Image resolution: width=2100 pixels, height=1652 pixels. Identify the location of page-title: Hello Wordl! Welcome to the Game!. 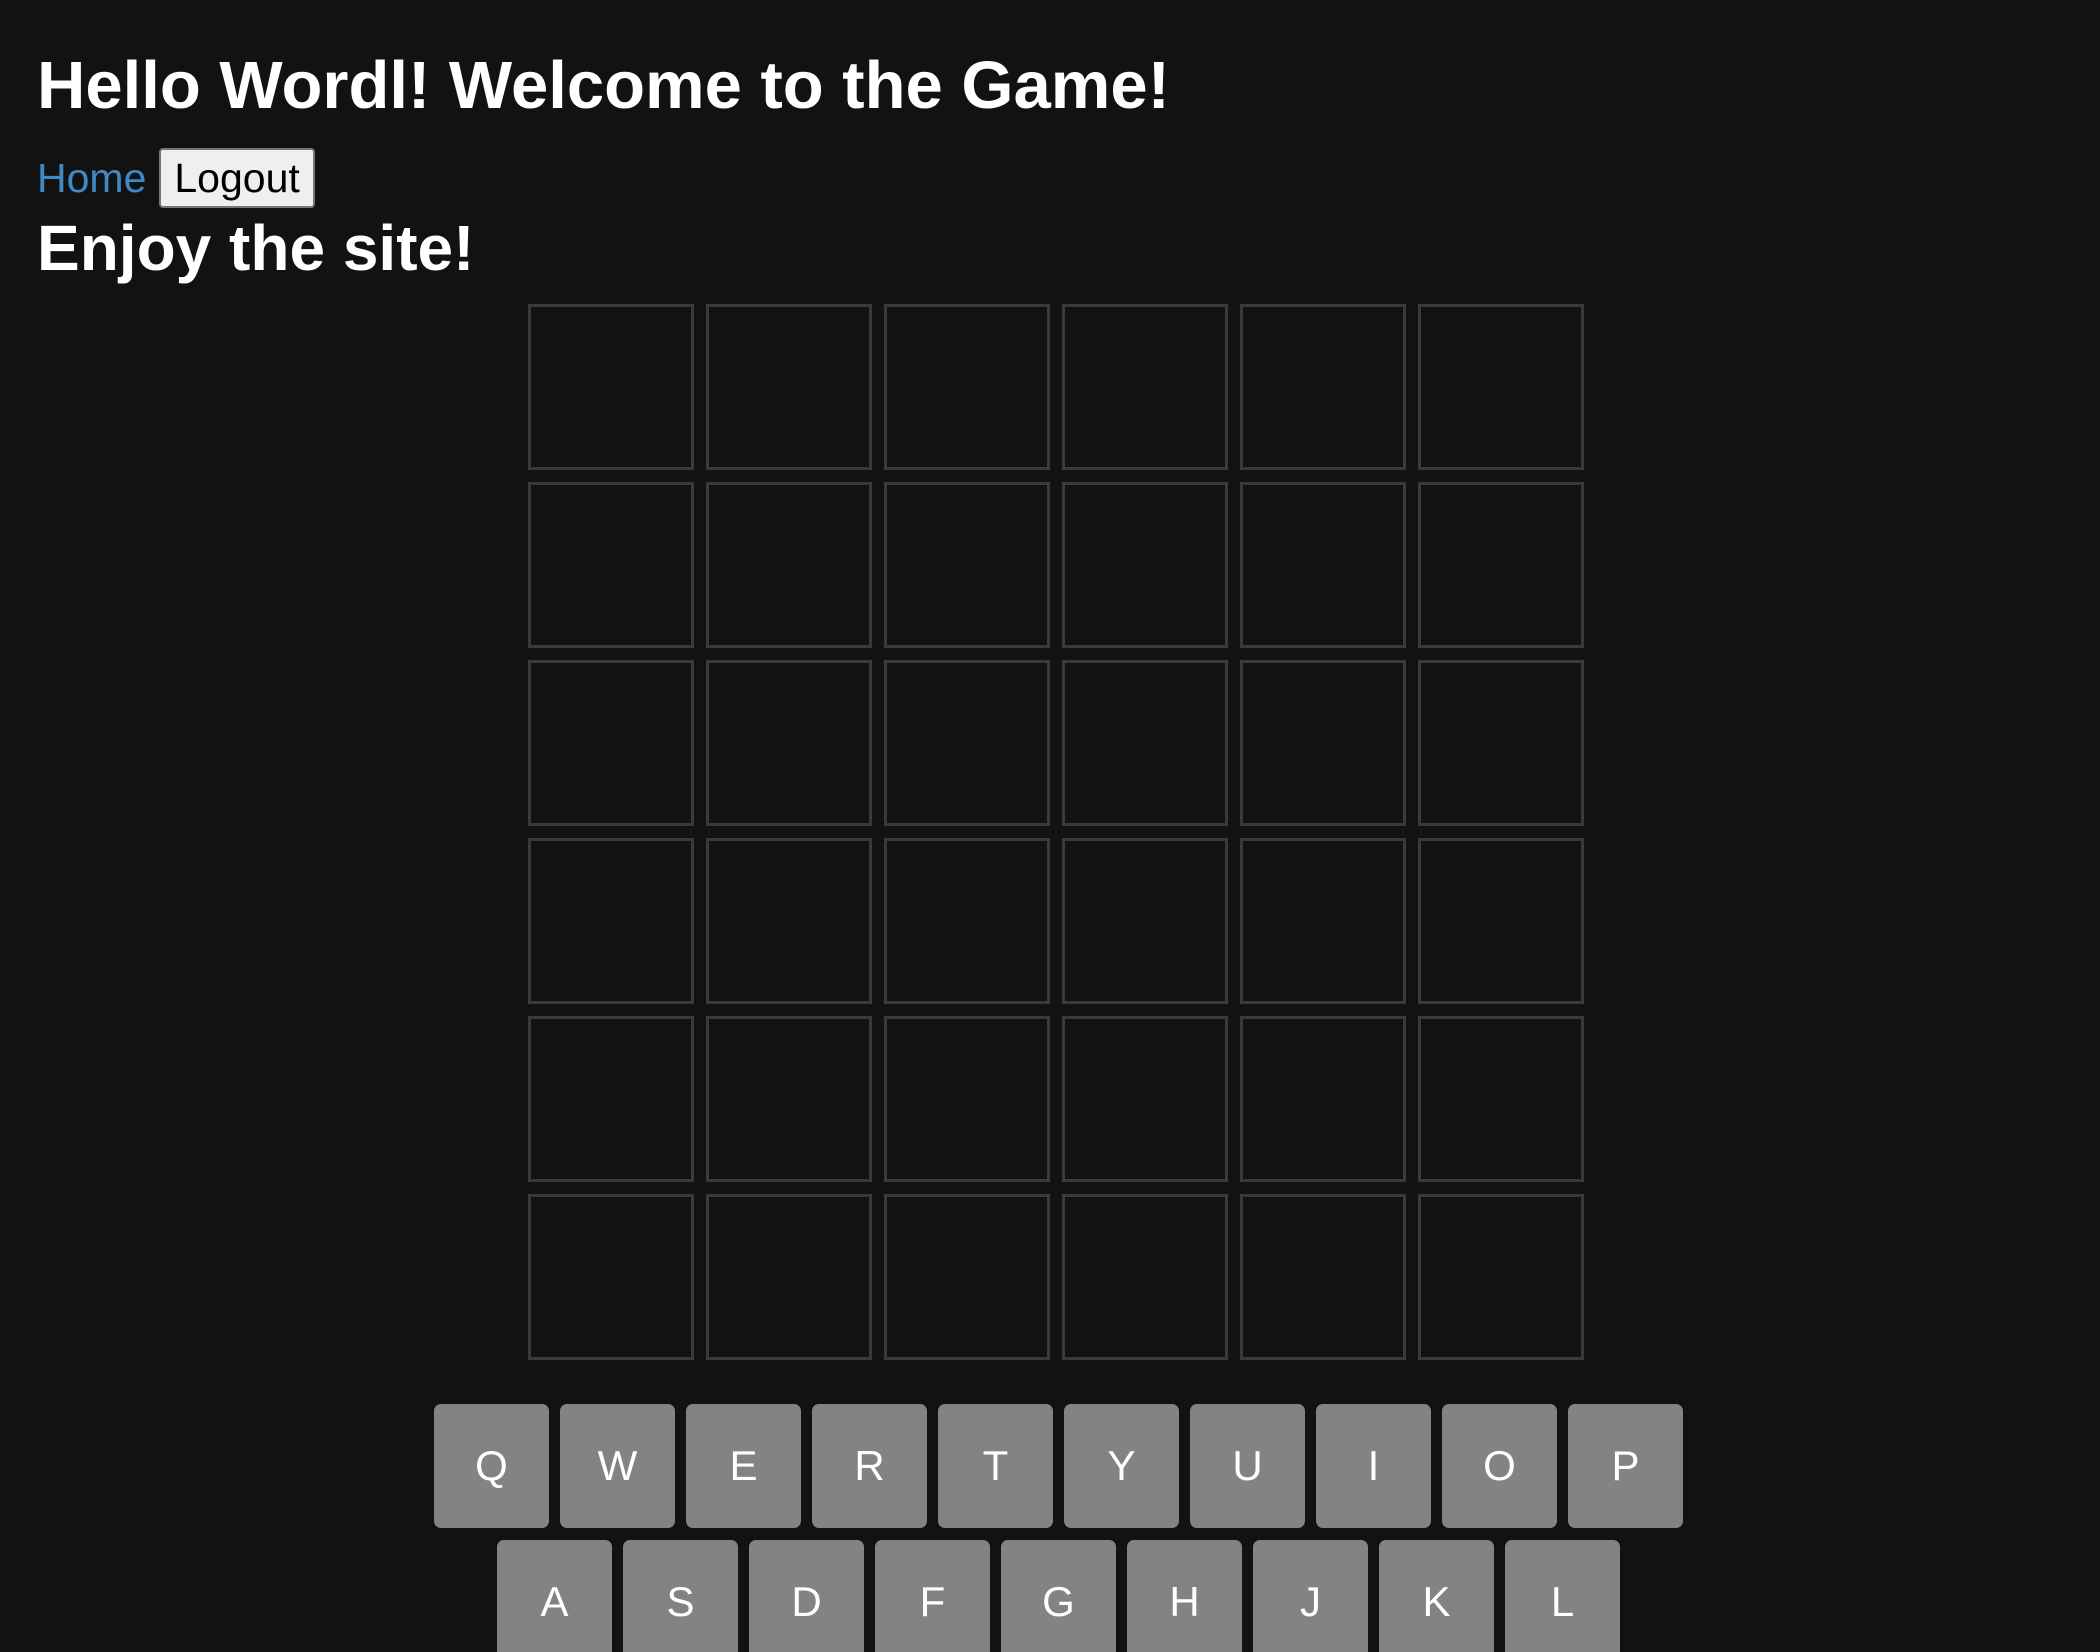
(603, 85).